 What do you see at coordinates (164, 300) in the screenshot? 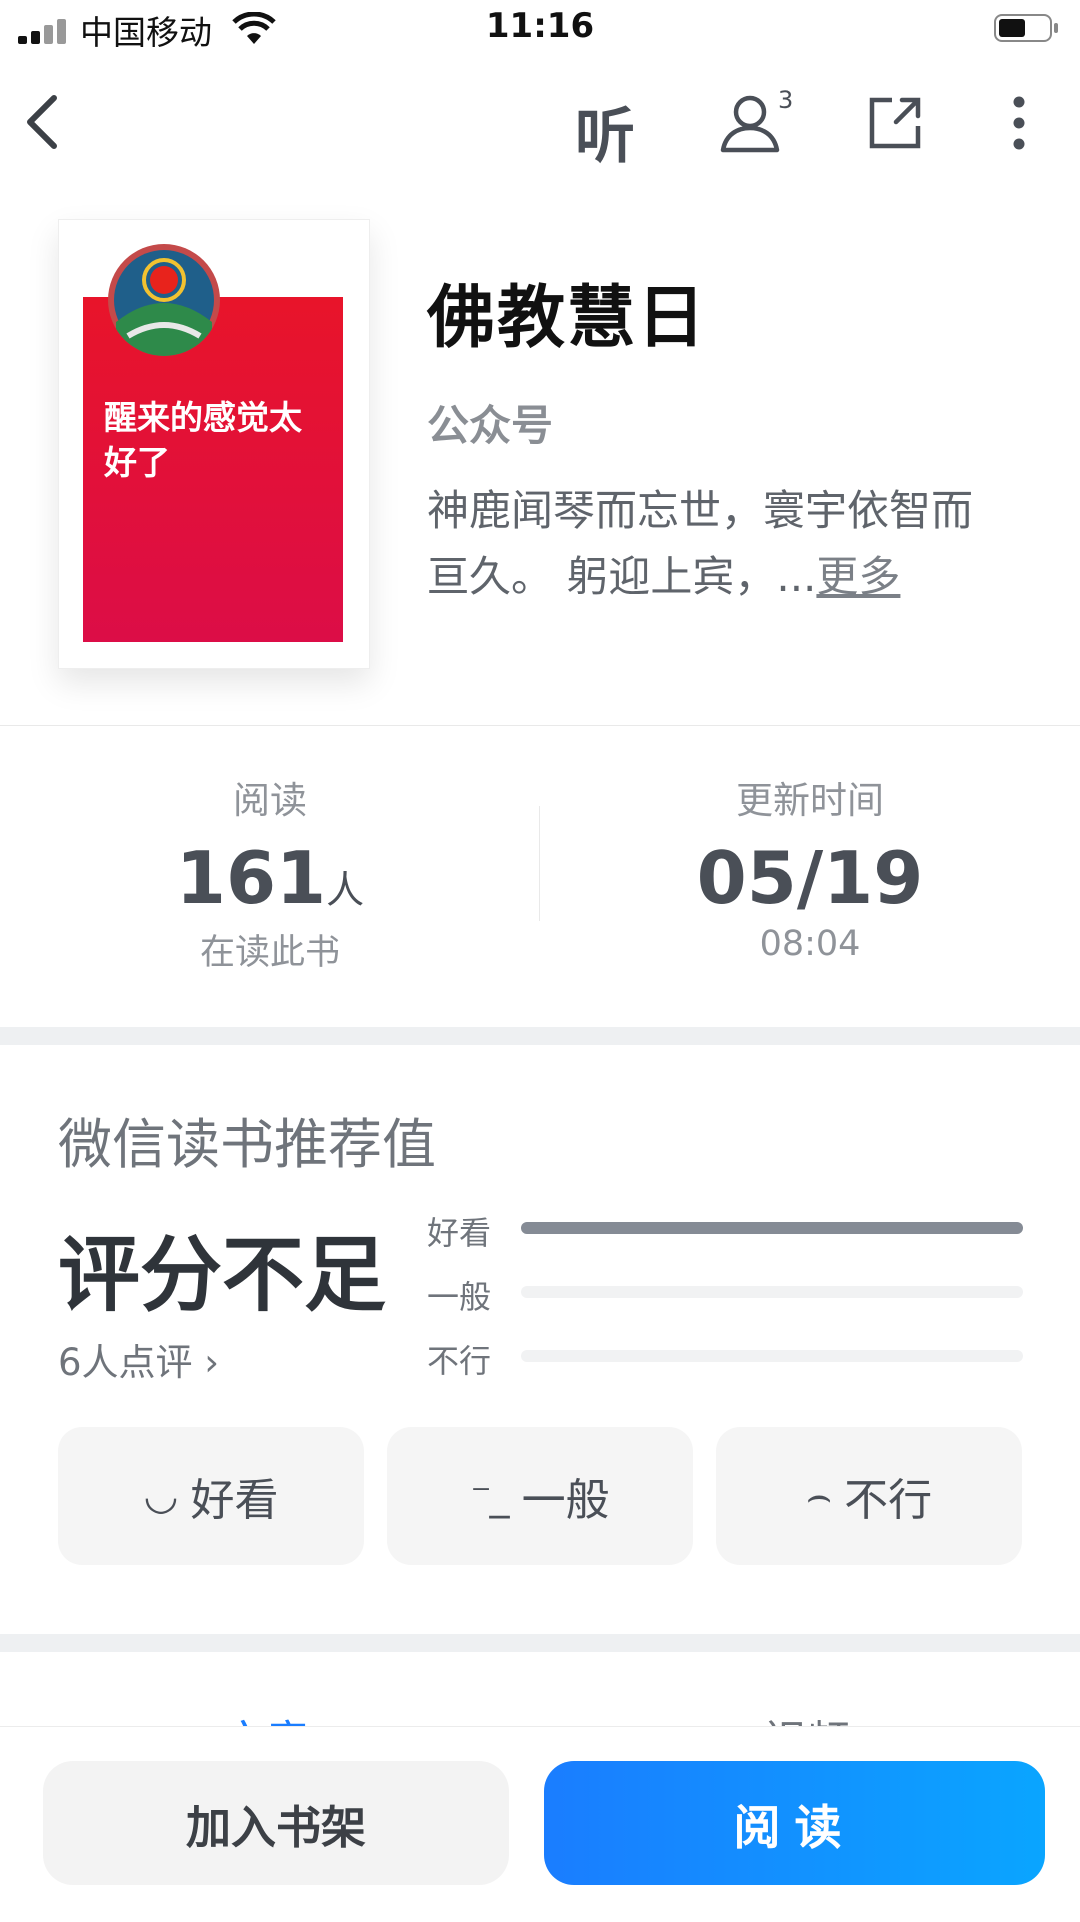
I see `account-avatar` at bounding box center [164, 300].